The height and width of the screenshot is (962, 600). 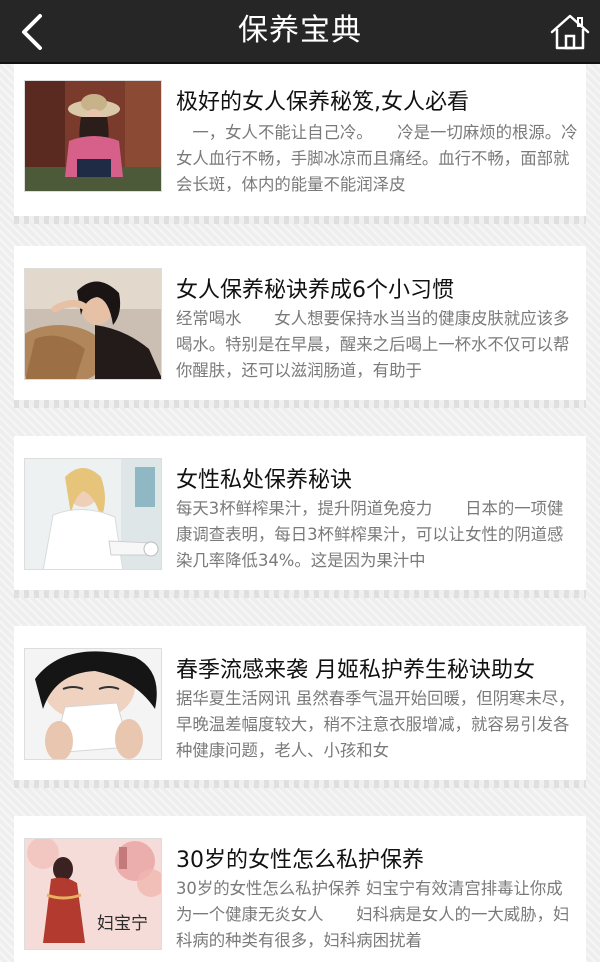 I want to click on home-icon, so click(x=570, y=32).